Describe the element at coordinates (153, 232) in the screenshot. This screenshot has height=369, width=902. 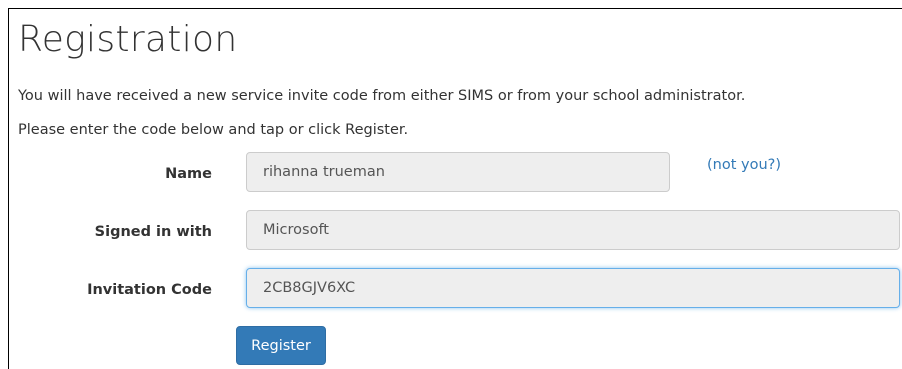
I see `signed-in-with-label: Signed in with` at that location.